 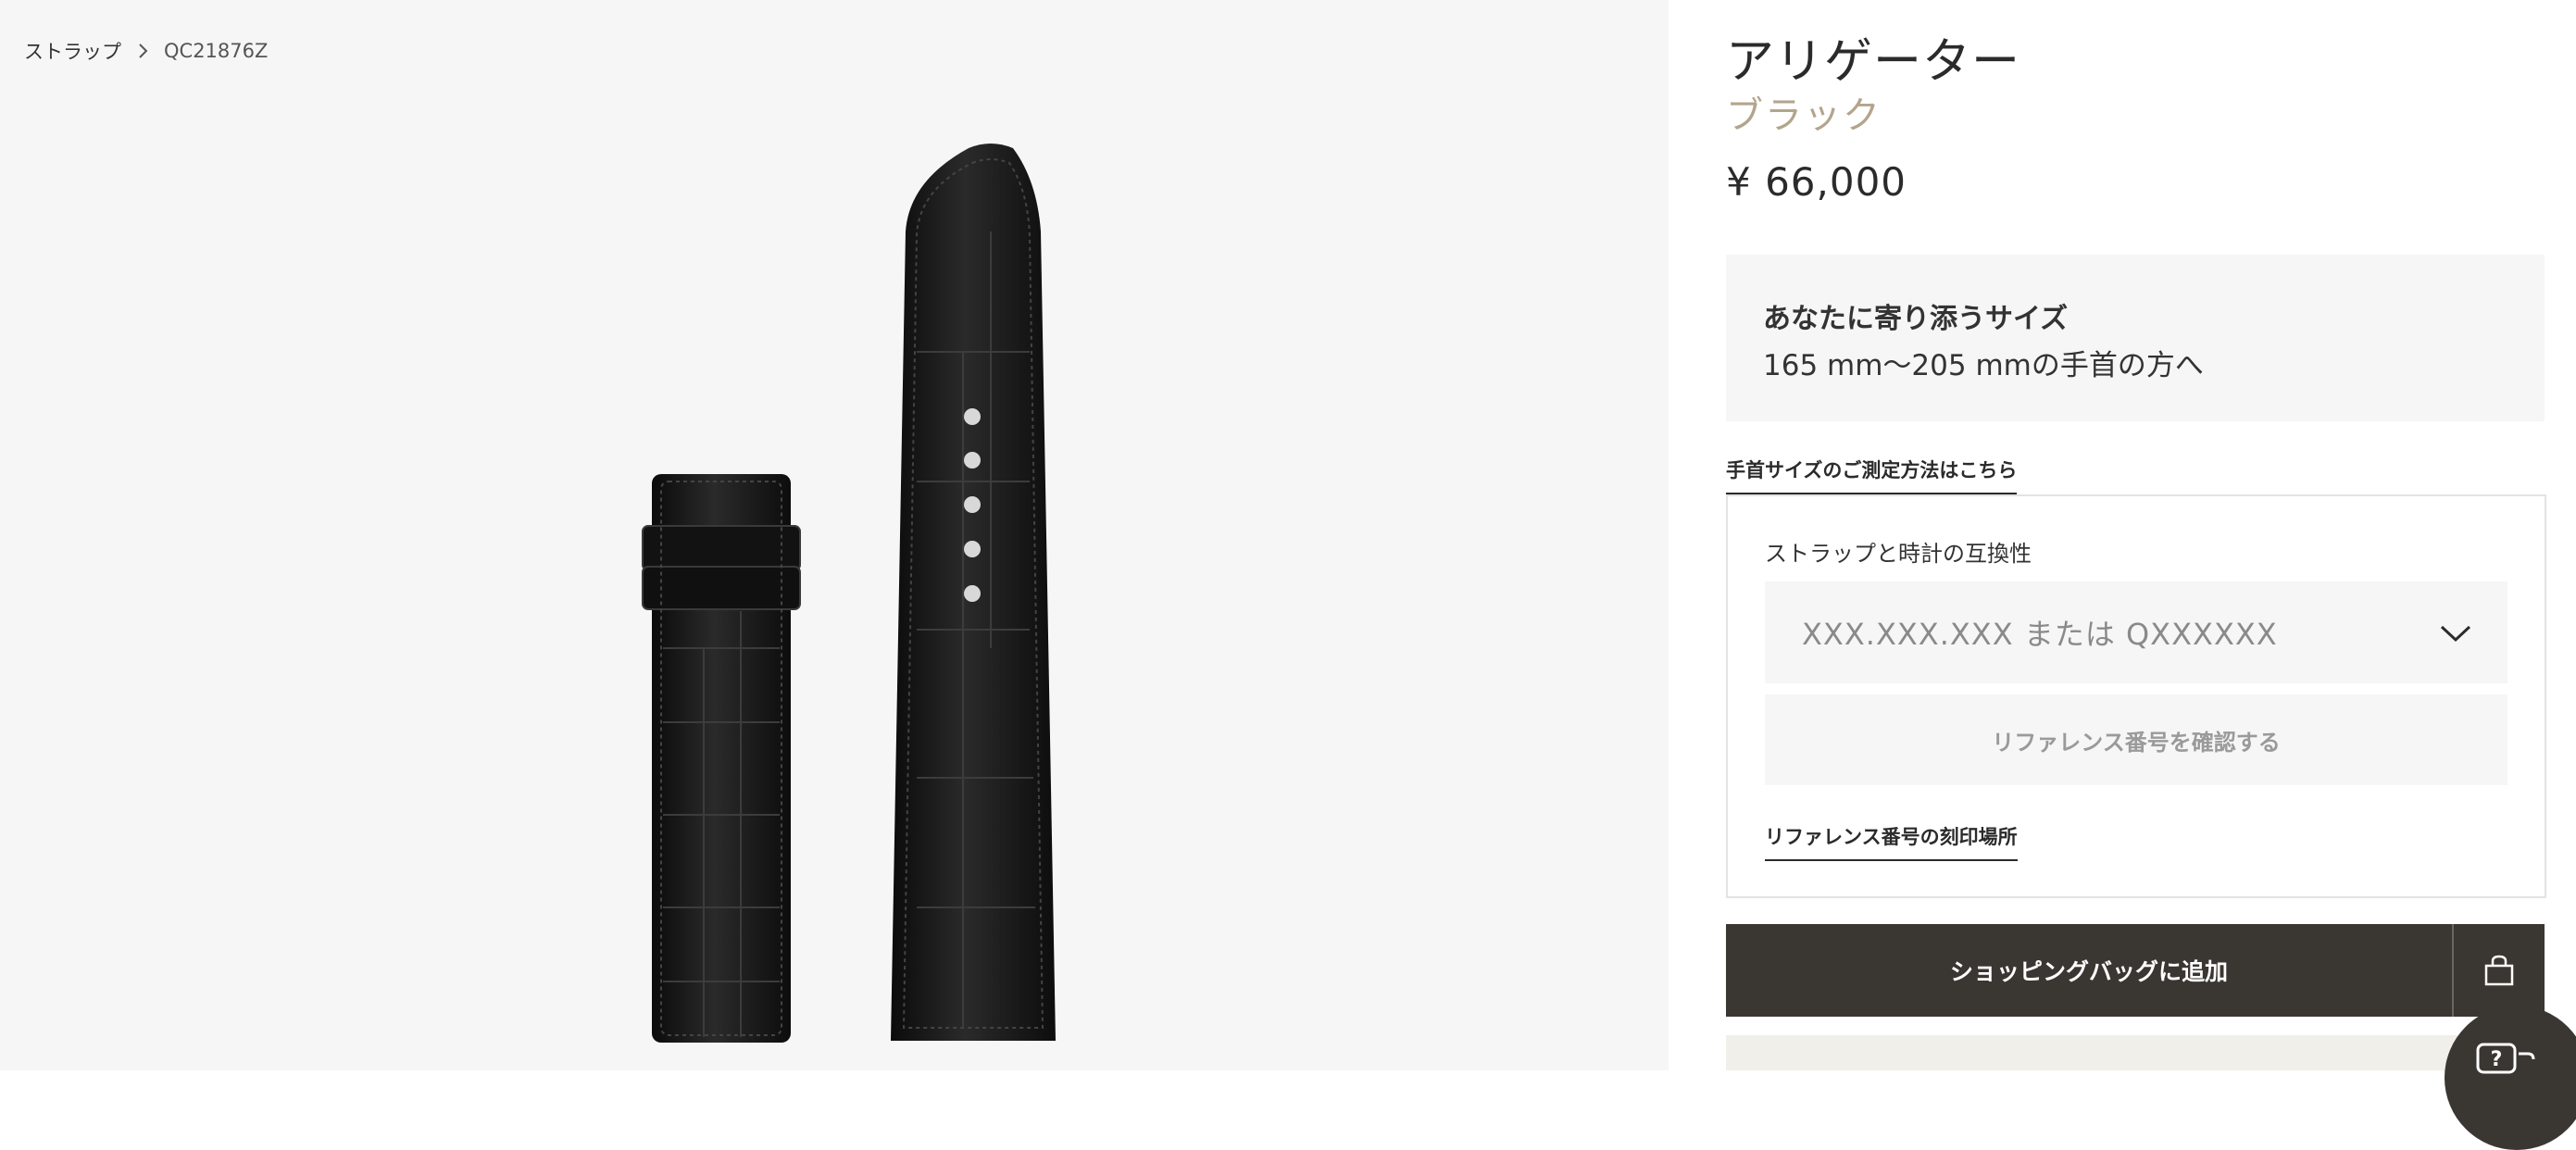 I want to click on size-fit-box: あなたに寄り添うサイズ 165 mm〜205 mmの手首の方へ, so click(x=2135, y=338).